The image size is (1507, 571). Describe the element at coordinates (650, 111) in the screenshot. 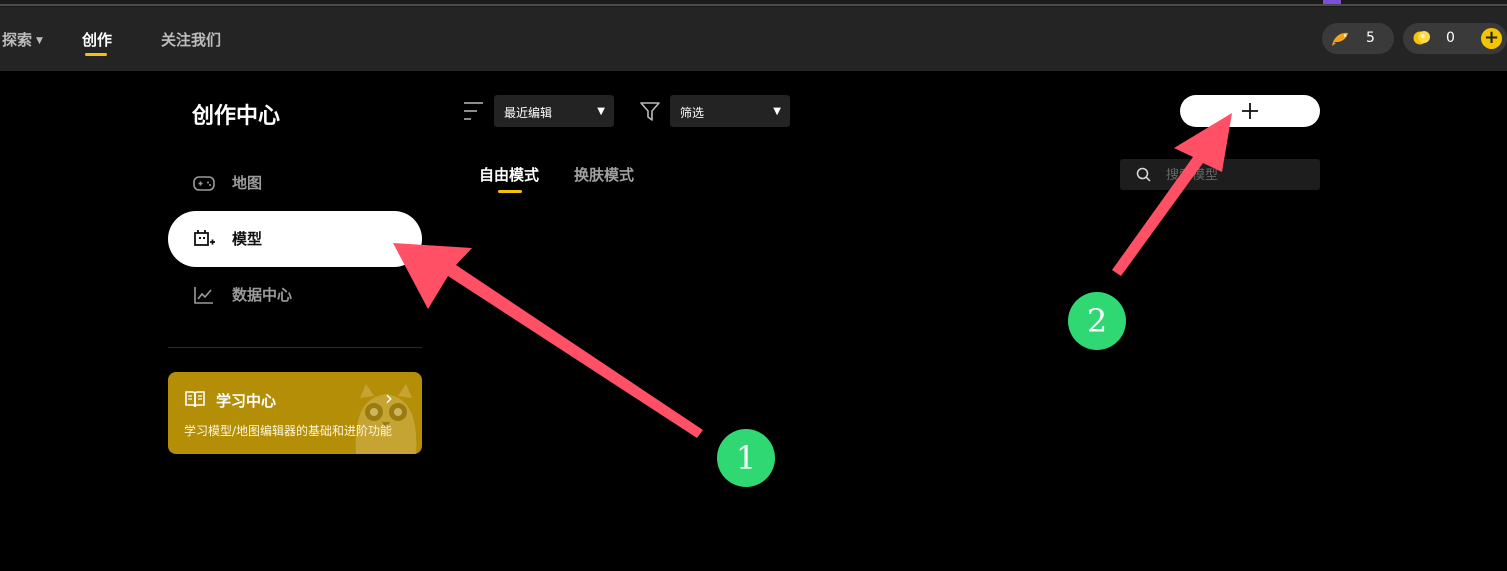

I see `filter-icon` at that location.